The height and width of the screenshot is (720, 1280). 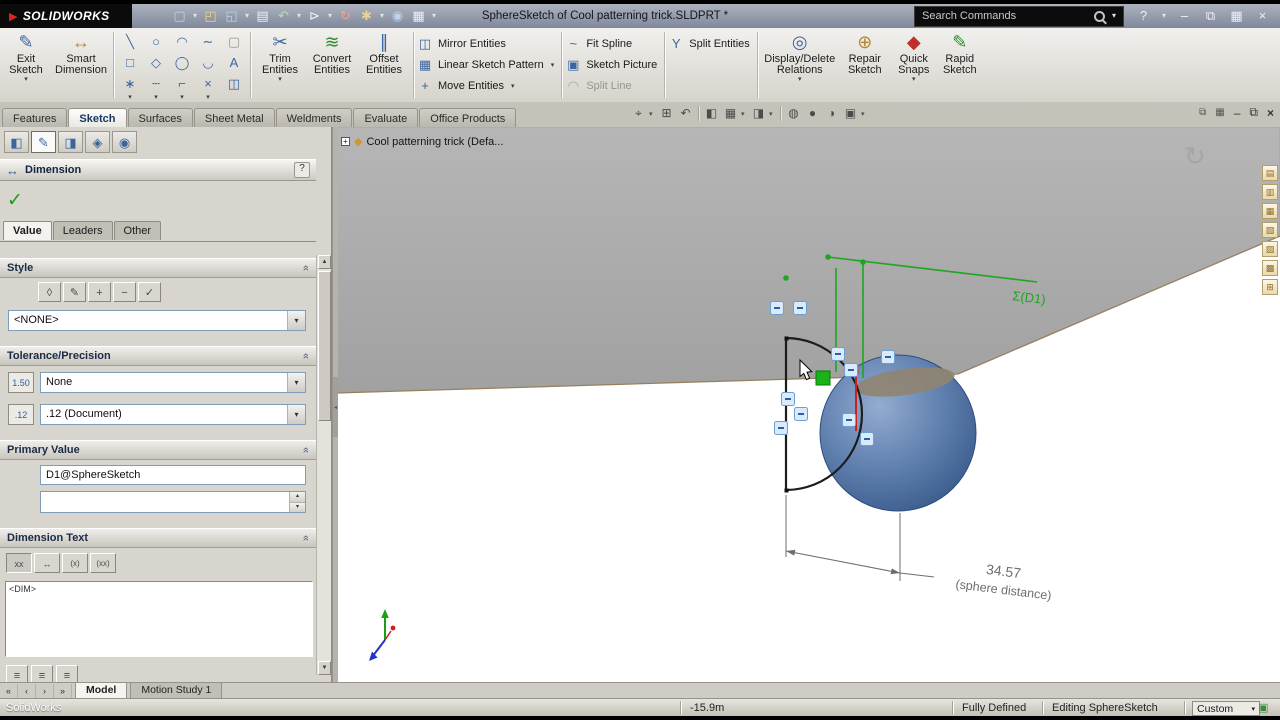 What do you see at coordinates (297, 507) in the screenshot?
I see `spin-down-button: ▾` at bounding box center [297, 507].